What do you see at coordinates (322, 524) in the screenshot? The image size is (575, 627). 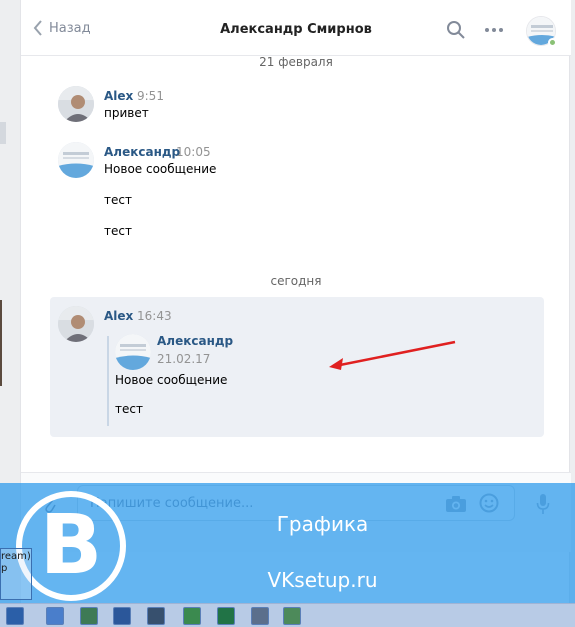 I see `watermark-line-1: Графика` at bounding box center [322, 524].